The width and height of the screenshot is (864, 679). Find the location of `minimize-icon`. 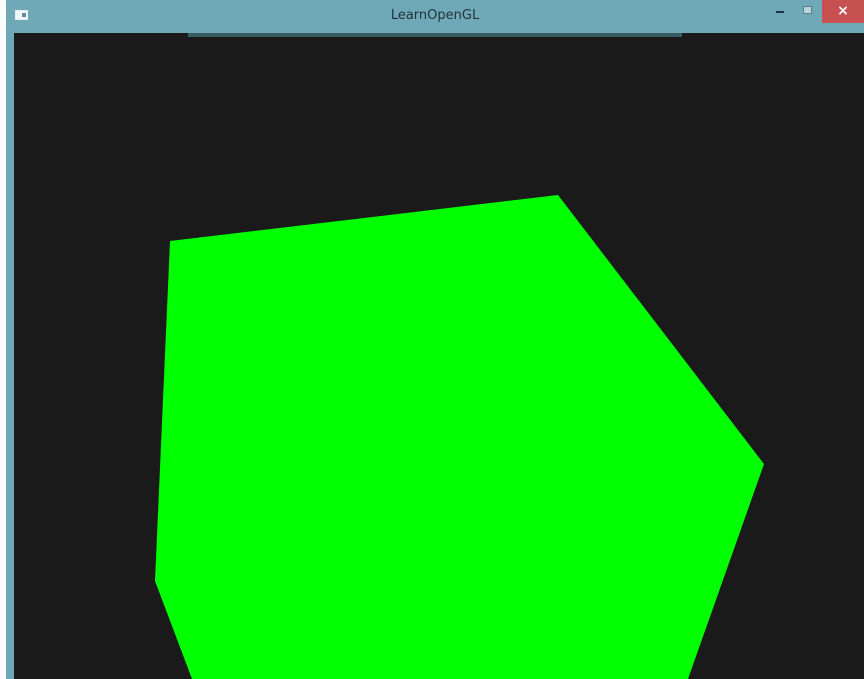

minimize-icon is located at coordinates (780, 12).